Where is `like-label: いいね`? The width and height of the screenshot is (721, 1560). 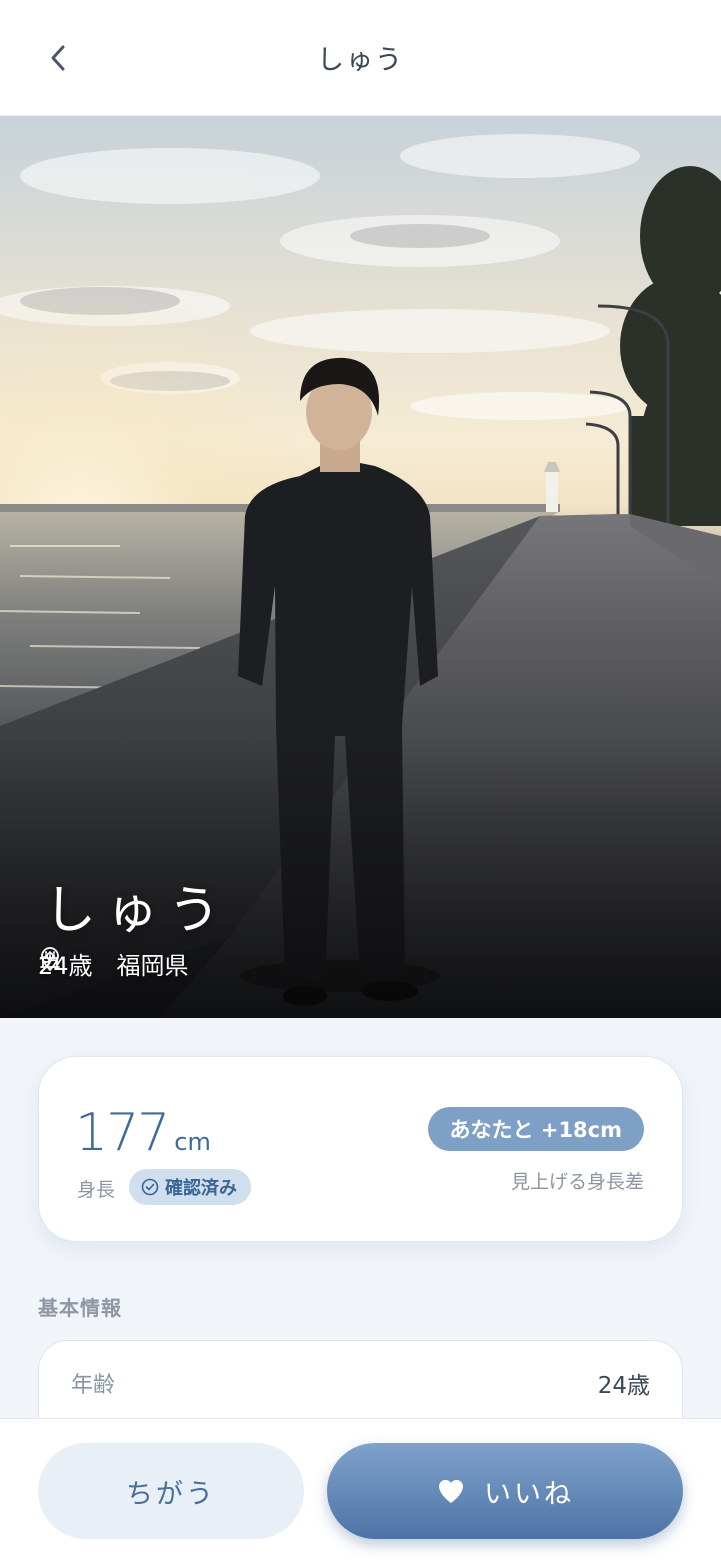
like-label: いいね is located at coordinates (529, 1494).